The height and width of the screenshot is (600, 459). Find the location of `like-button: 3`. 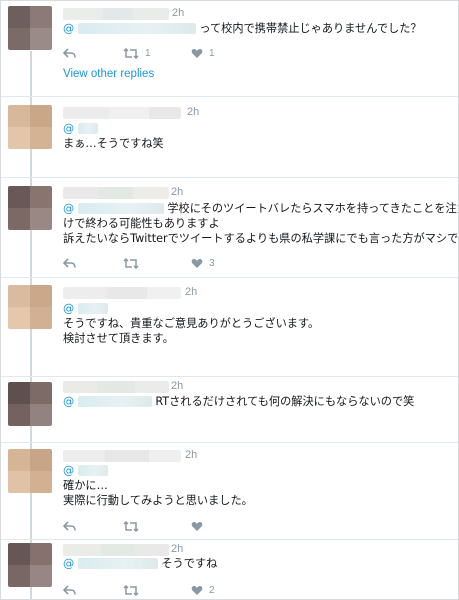

like-button: 3 is located at coordinates (203, 263).